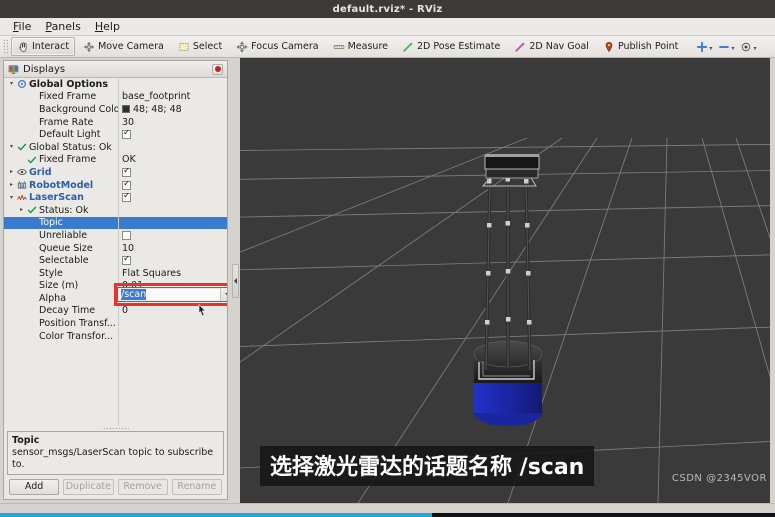  What do you see at coordinates (66, 248) in the screenshot?
I see `tree-row-label: Queue Size` at bounding box center [66, 248].